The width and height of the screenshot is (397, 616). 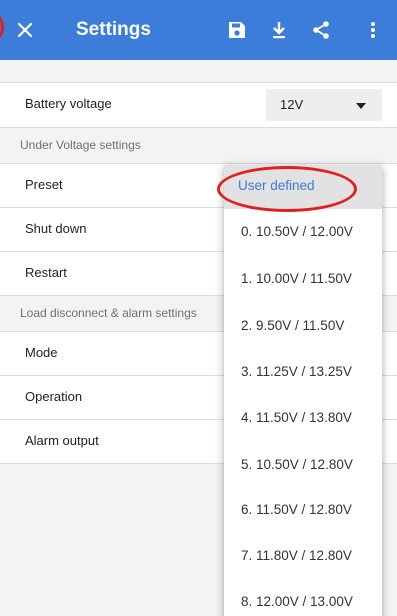 I want to click on battery-voltage-label: Battery voltage, so click(x=68, y=103).